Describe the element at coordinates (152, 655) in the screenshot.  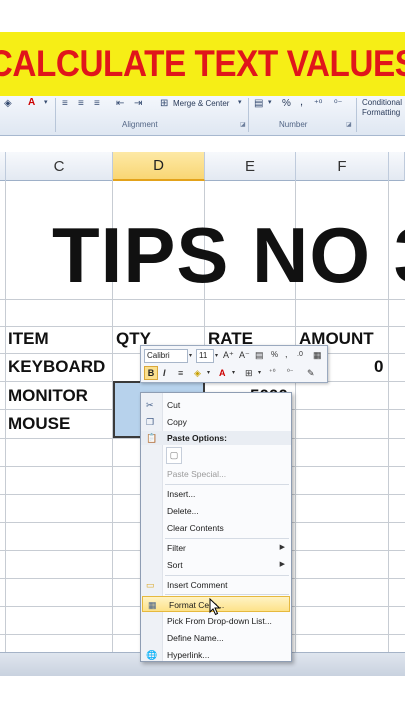
I see `globe-icon: 🌐` at that location.